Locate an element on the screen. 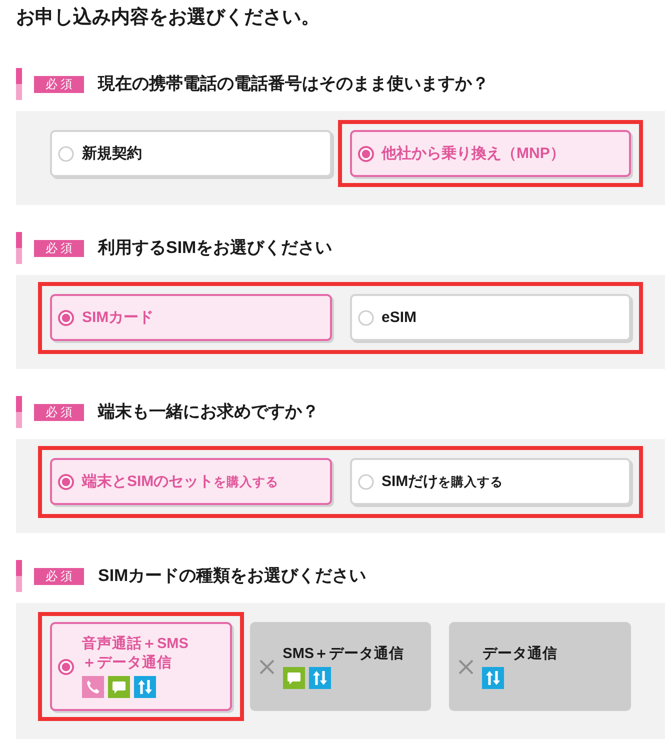 The width and height of the screenshot is (672, 752). radio-option: 新規契約 is located at coordinates (191, 153).